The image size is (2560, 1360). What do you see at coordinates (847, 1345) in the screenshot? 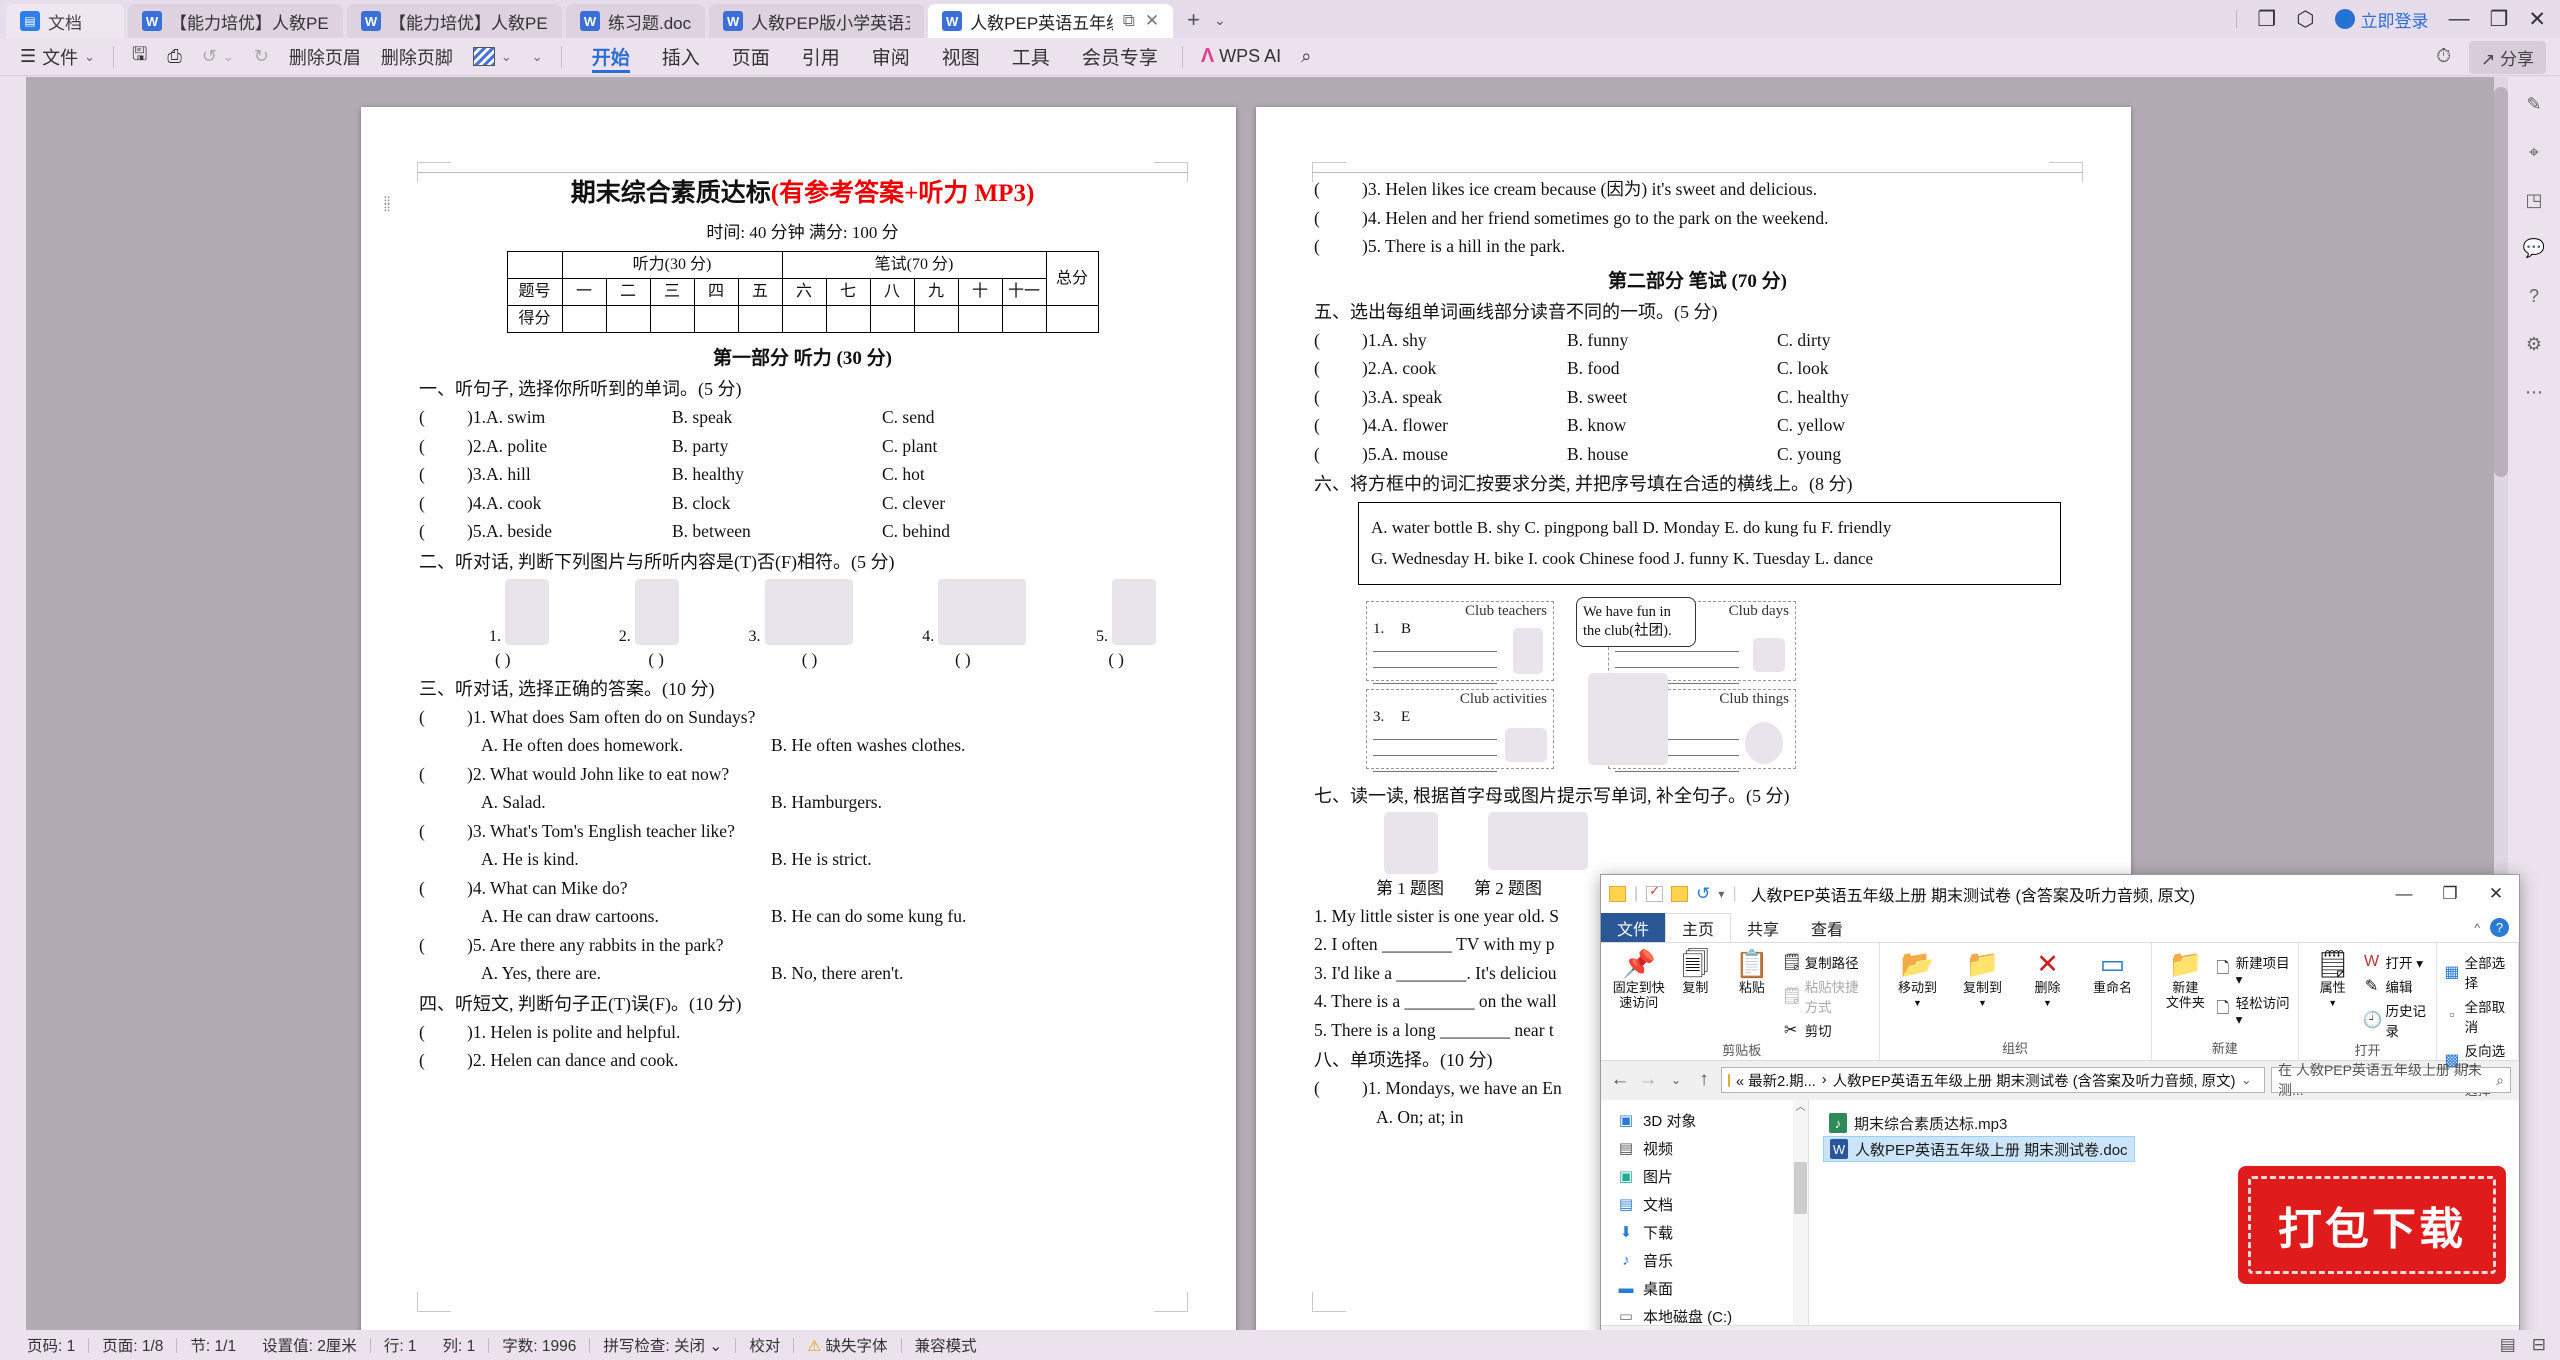
I see `status-missing-font: ⚠ 缺失字体` at bounding box center [847, 1345].